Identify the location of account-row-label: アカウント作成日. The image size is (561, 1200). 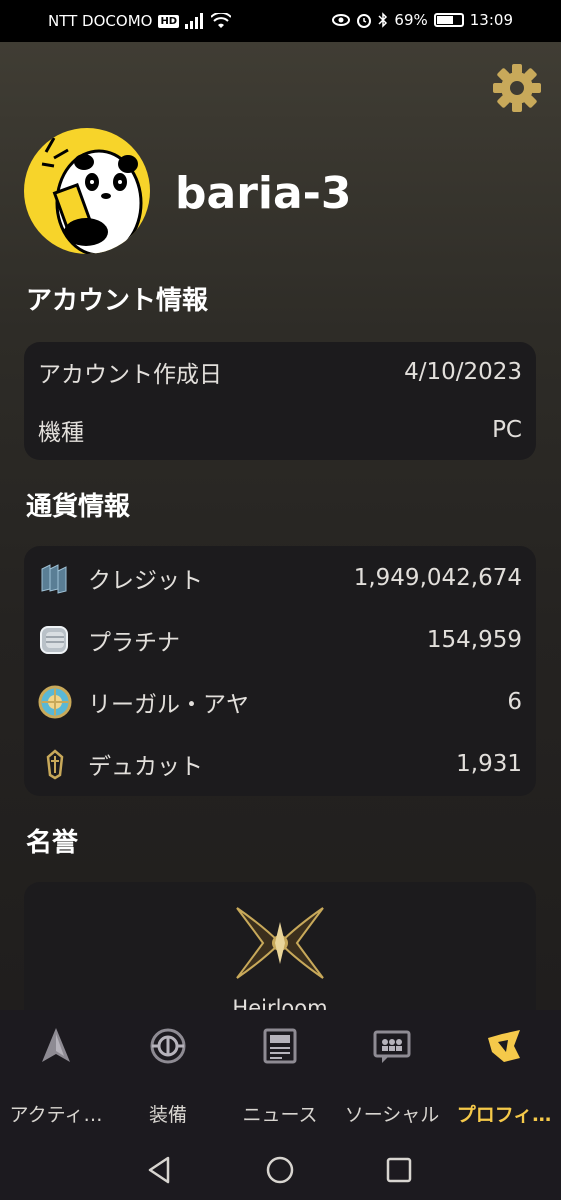
(130, 375).